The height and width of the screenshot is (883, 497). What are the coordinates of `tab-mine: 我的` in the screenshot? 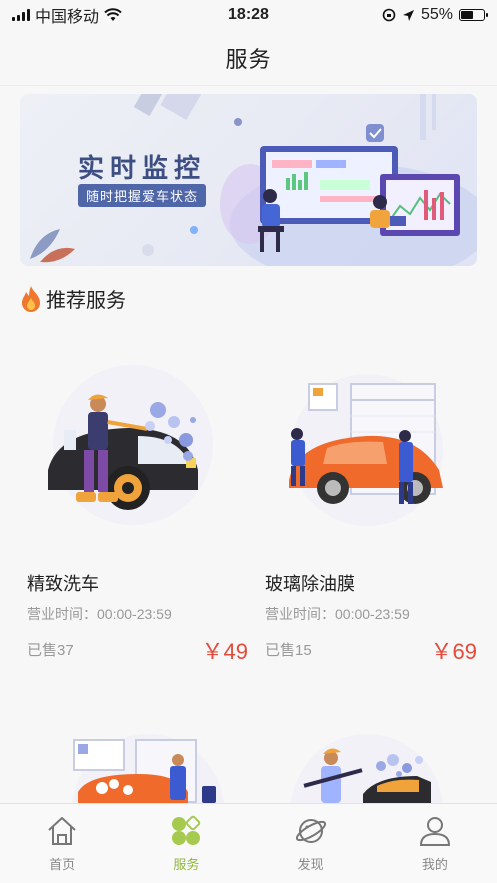 It's located at (435, 843).